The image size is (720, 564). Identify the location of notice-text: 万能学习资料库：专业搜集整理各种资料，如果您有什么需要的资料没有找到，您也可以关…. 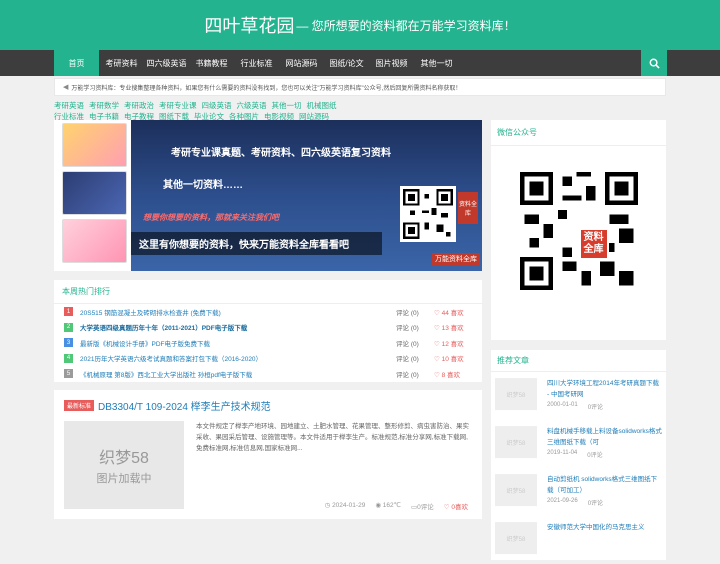
(266, 88).